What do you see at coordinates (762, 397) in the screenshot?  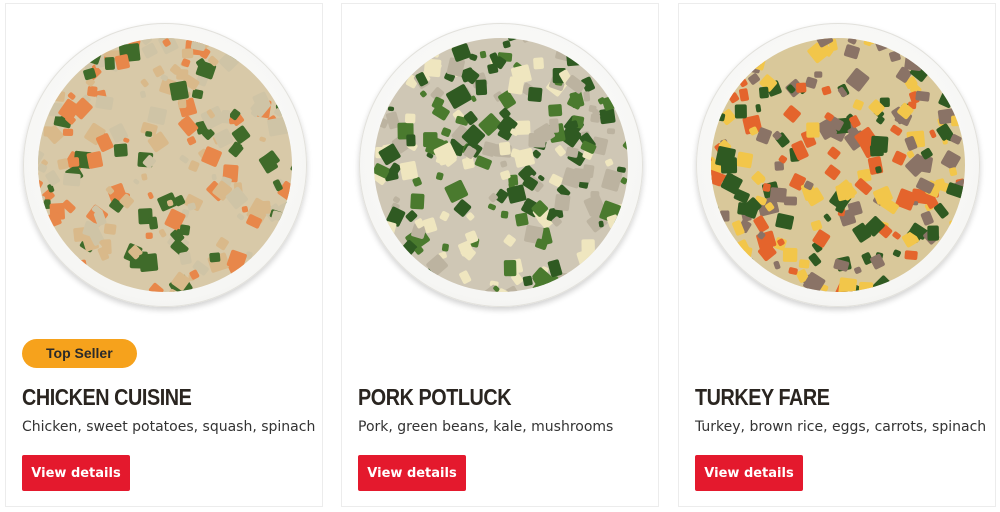 I see `product-title: TURKEY FARE` at bounding box center [762, 397].